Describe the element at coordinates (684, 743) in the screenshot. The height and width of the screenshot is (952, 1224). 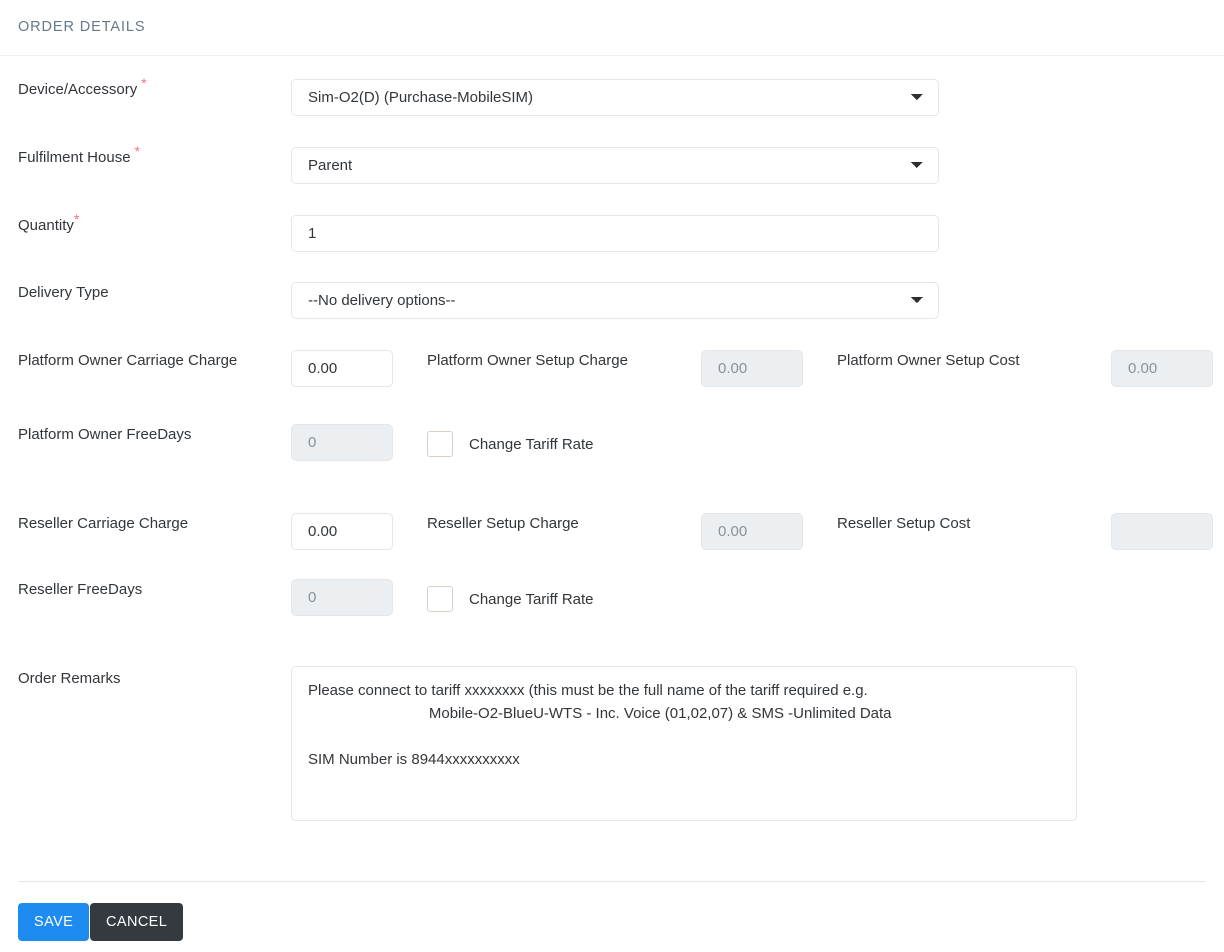
I see `order-remarks-textarea` at that location.